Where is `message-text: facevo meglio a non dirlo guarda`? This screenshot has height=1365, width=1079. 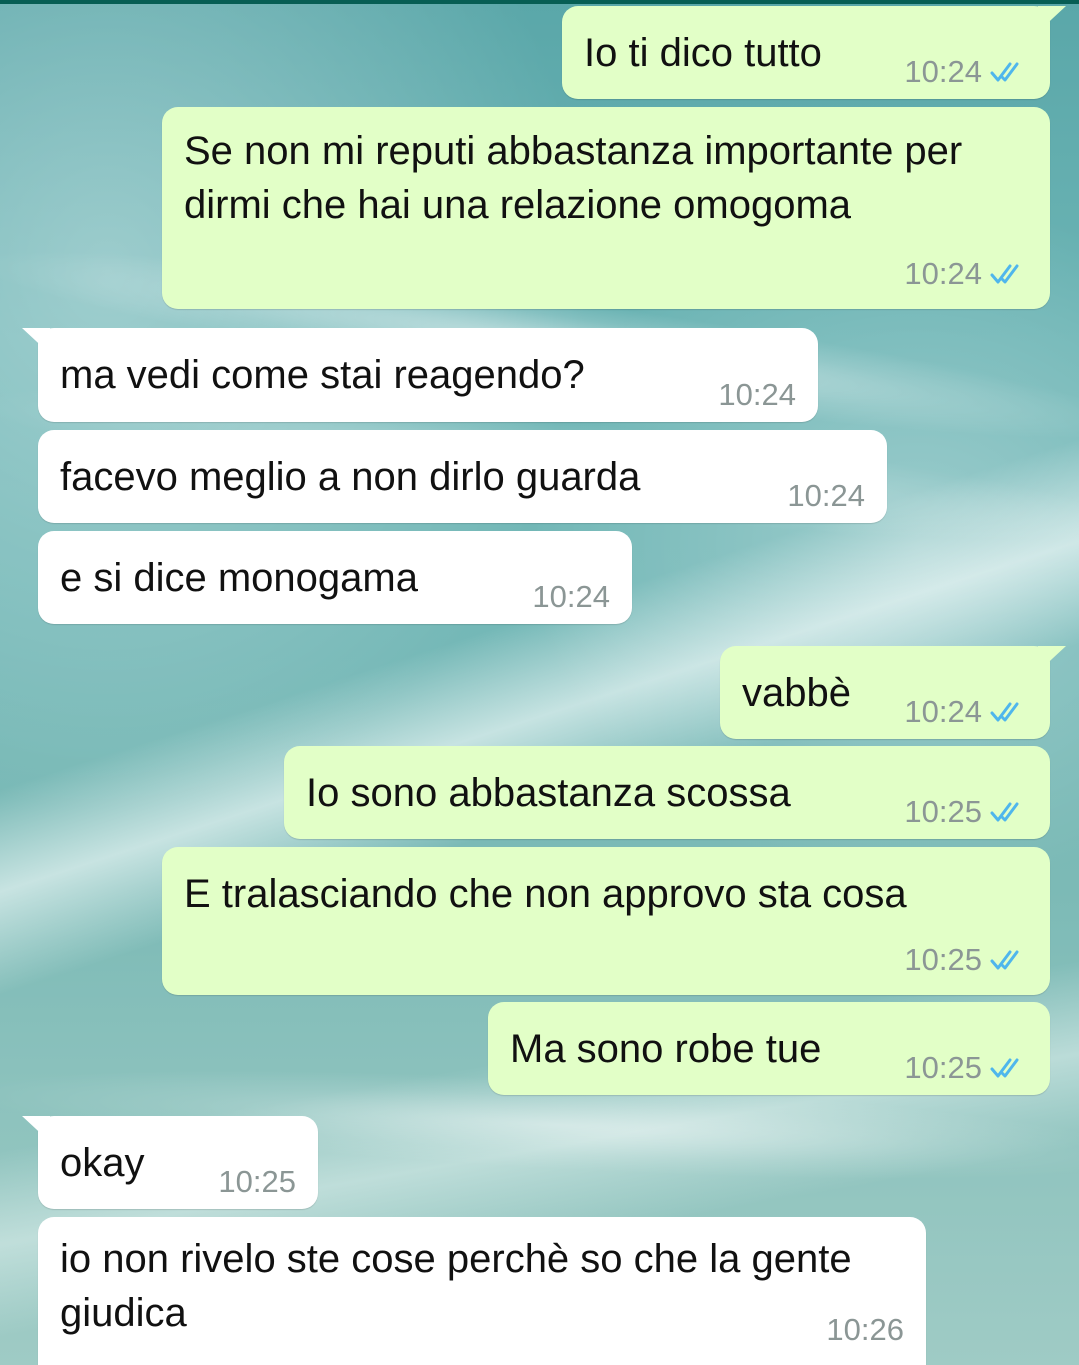
message-text: facevo meglio a non dirlo guarda is located at coordinates (350, 477).